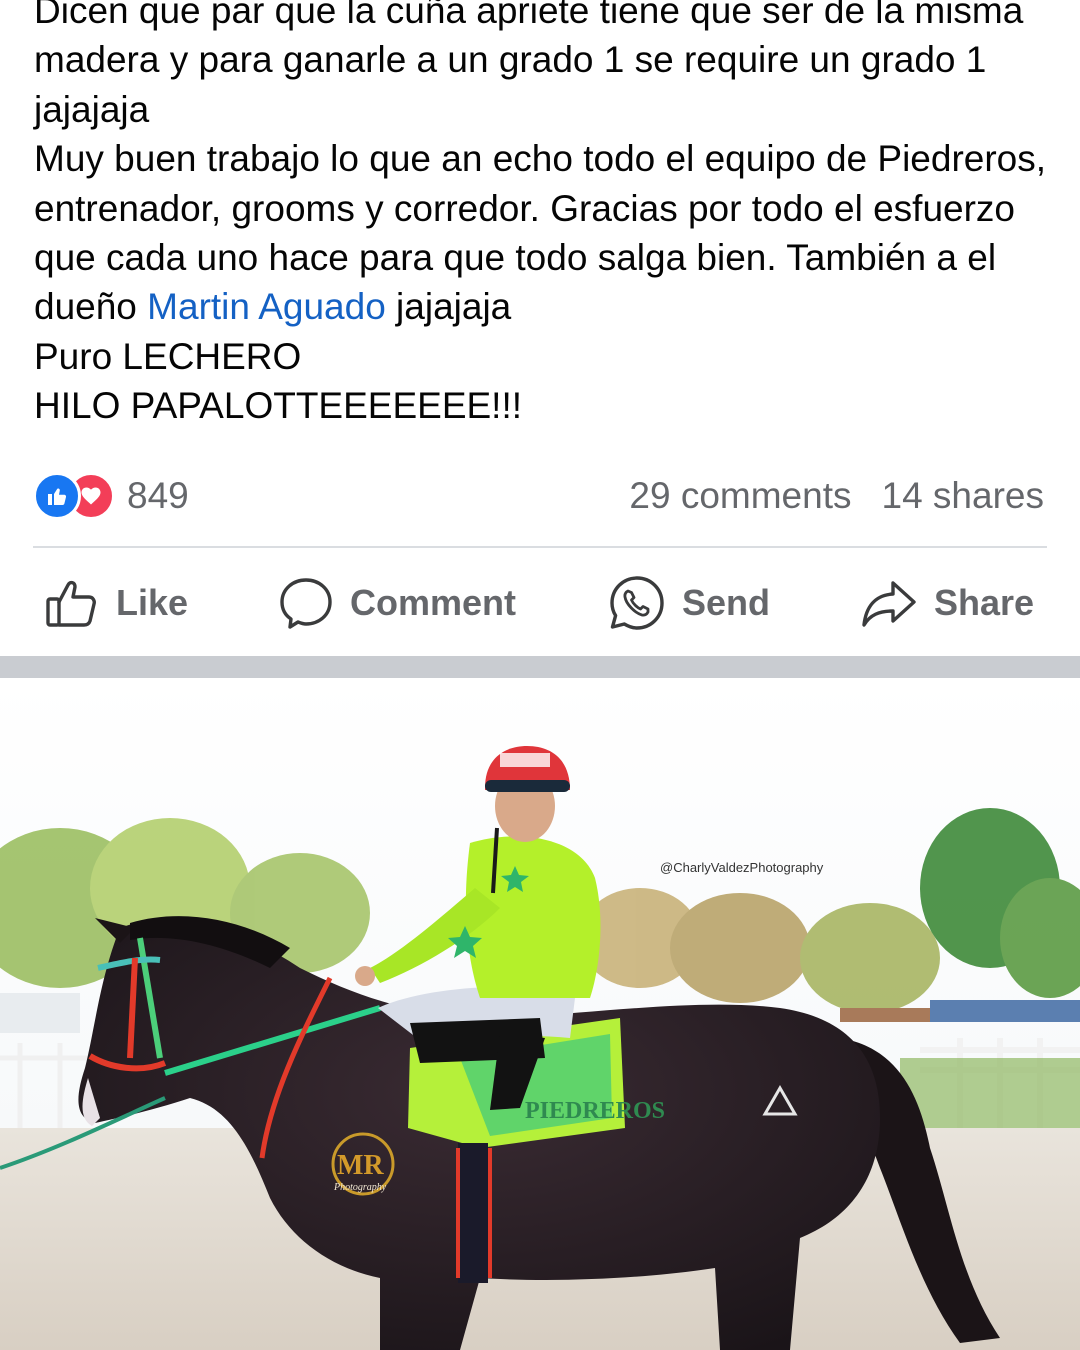  What do you see at coordinates (360, 1187) in the screenshot?
I see `logo-subtext: Photography` at bounding box center [360, 1187].